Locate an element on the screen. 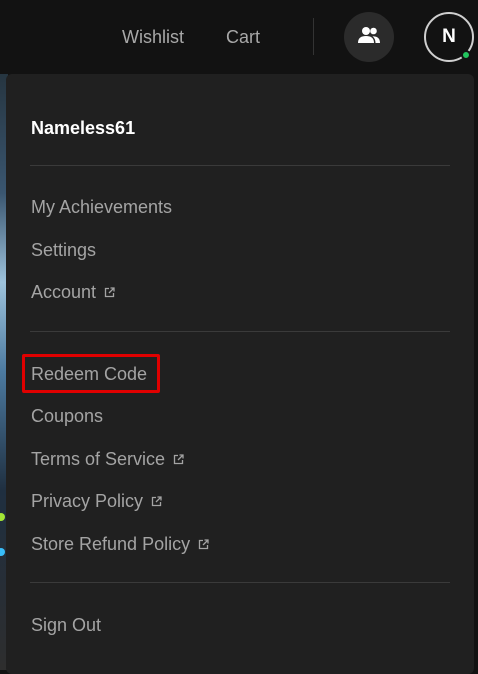 The image size is (478, 674). sign-out-button: Sign Out is located at coordinates (66, 625).